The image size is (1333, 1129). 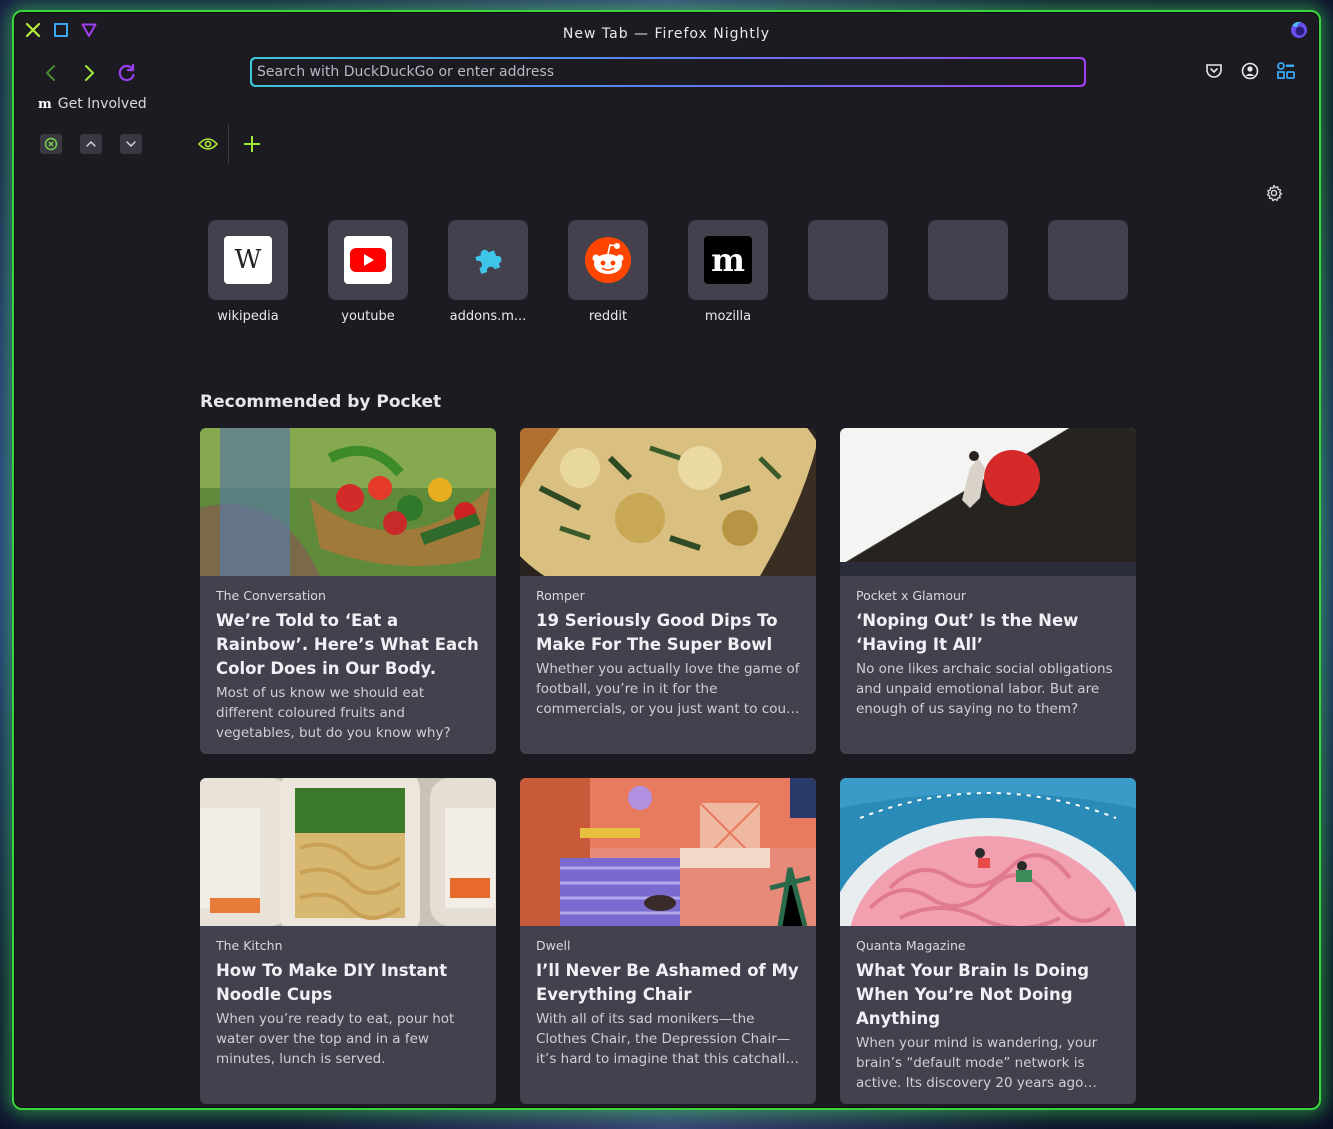 What do you see at coordinates (560, 595) in the screenshot?
I see `card-source: Romper` at bounding box center [560, 595].